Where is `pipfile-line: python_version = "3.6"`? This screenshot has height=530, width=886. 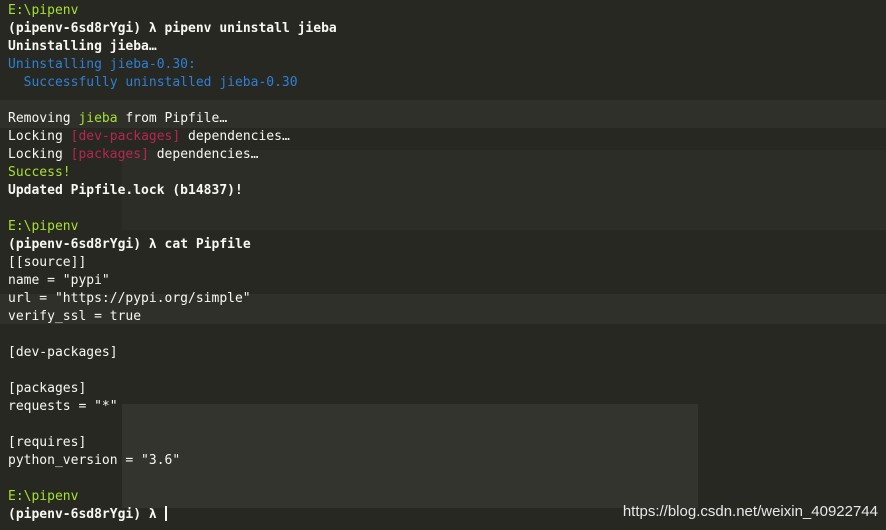
pipfile-line: python_version = "3.6" is located at coordinates (94, 460).